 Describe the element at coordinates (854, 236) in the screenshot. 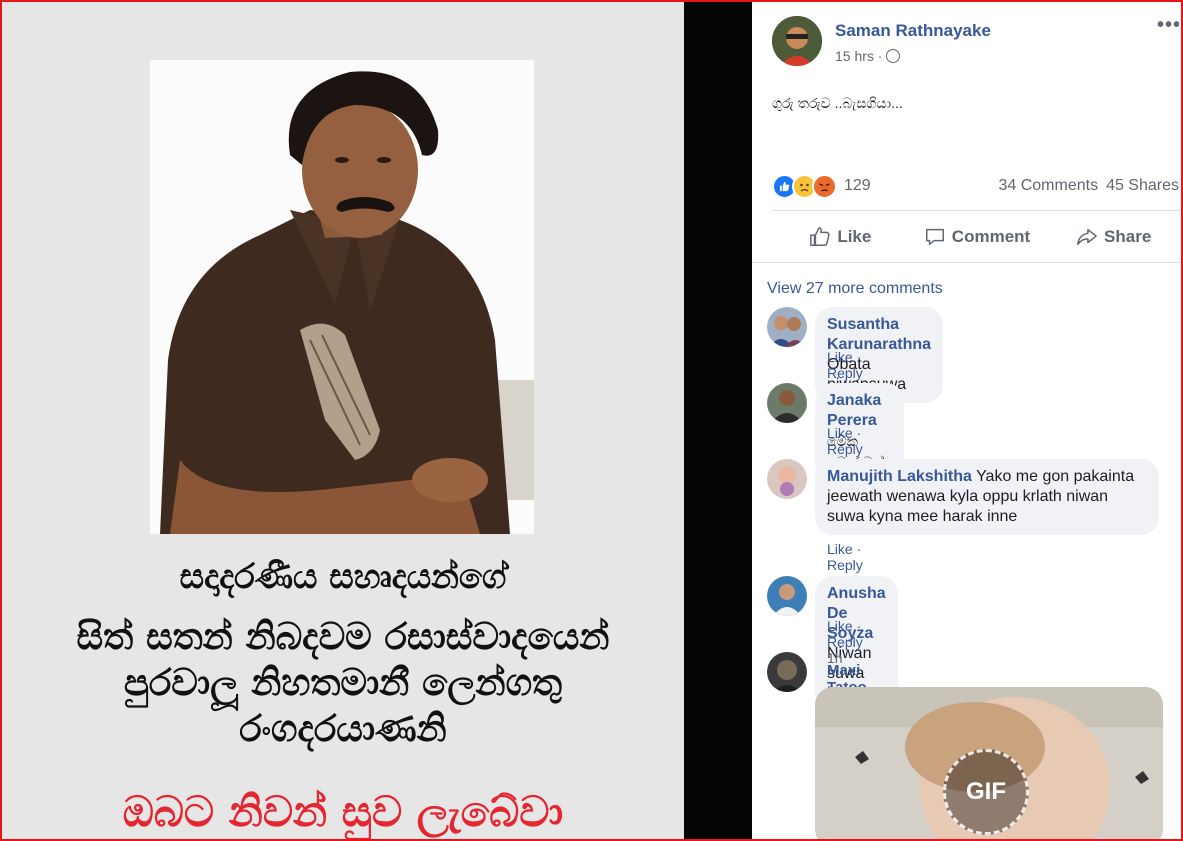

I see `like-label: Like` at that location.